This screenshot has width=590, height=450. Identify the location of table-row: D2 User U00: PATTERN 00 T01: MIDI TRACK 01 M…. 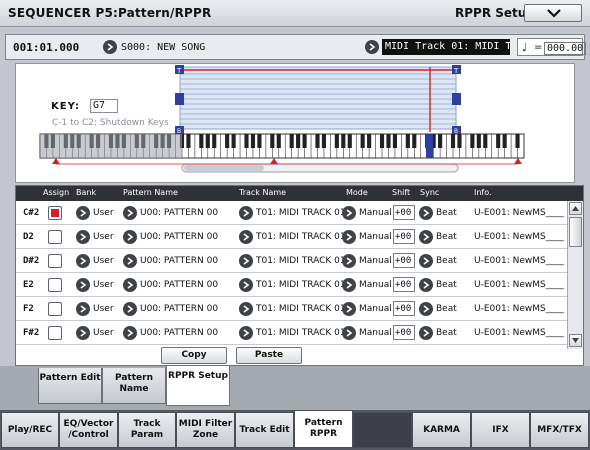
(291, 237).